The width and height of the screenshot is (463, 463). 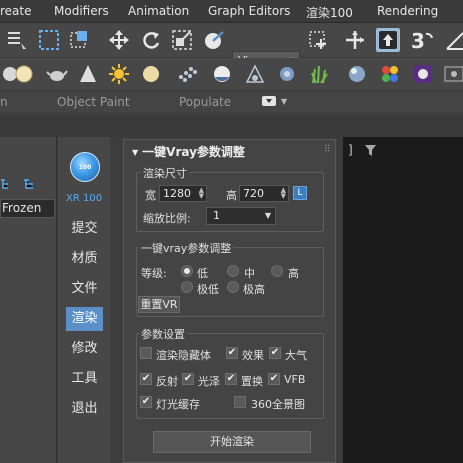 I want to click on chevron-down-icon: ▼, so click(x=267, y=215).